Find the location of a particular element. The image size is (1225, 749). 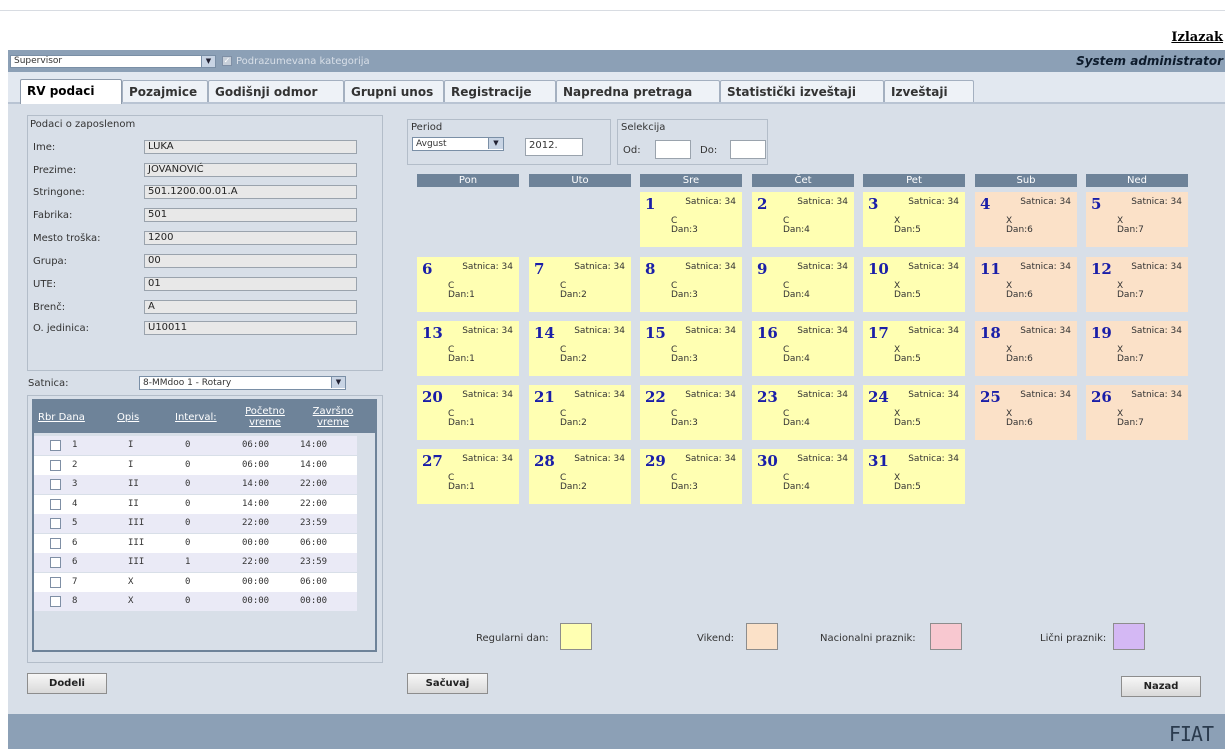

calendar-day: 27 Satnica: 34 C Dan:1 is located at coordinates (468, 476).